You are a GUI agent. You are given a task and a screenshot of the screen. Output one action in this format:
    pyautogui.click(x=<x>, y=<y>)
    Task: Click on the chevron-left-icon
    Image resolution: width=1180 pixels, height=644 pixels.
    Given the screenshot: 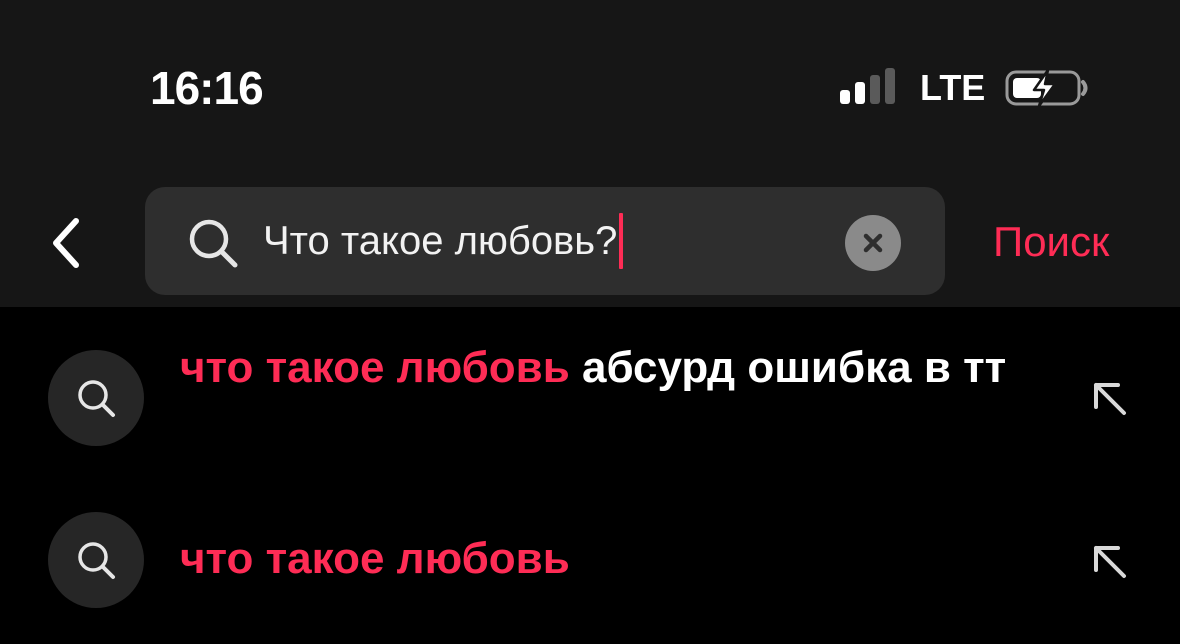 What is the action you would take?
    pyautogui.click(x=66, y=243)
    